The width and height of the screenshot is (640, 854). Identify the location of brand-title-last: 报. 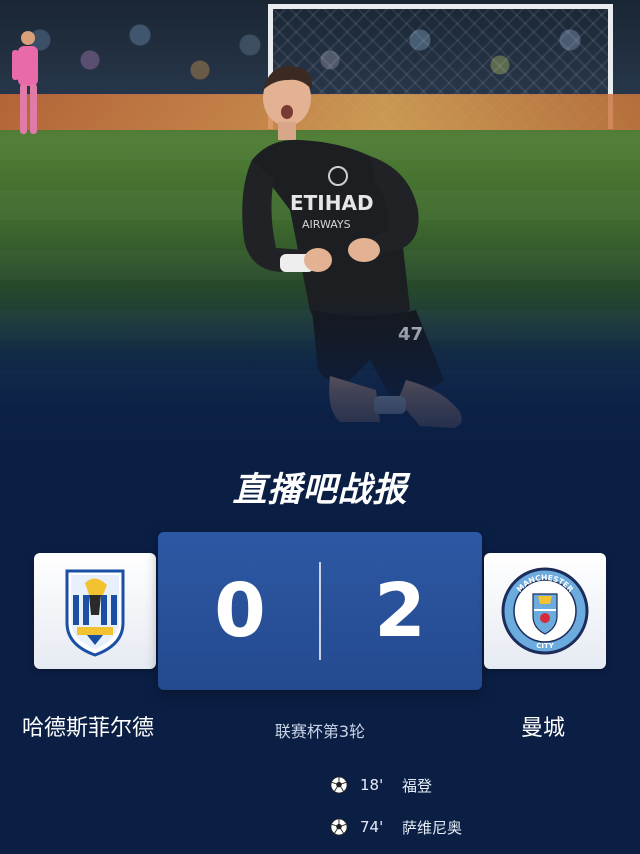
(390, 490).